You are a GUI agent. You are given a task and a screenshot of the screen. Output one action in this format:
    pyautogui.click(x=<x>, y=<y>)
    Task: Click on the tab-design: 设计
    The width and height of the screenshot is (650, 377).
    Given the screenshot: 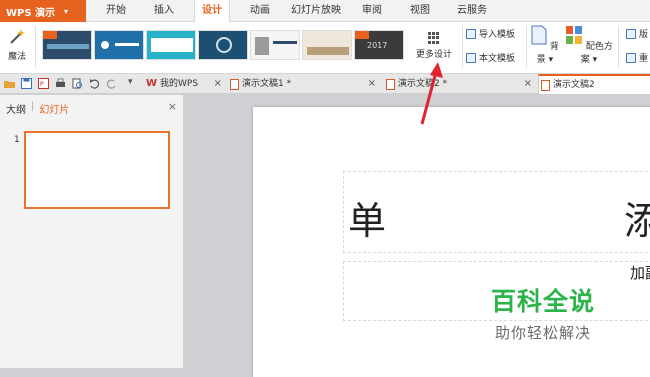 What is the action you would take?
    pyautogui.click(x=212, y=11)
    